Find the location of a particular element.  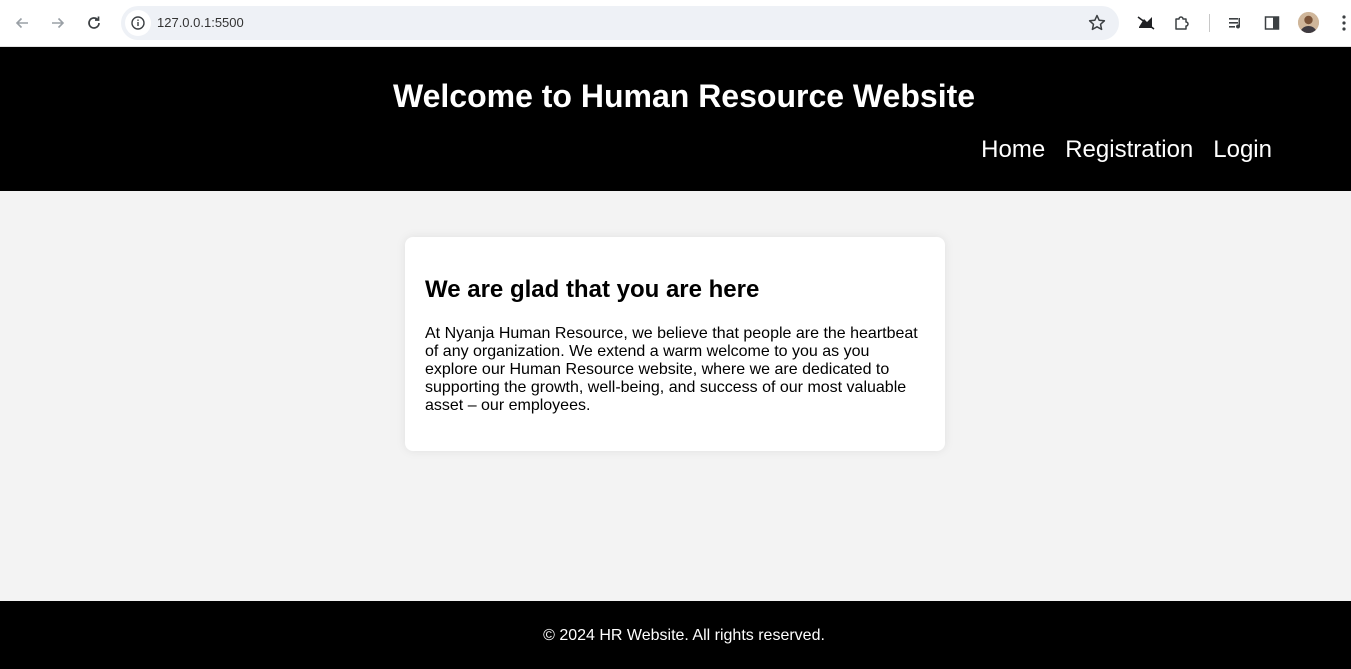

extension-icon is located at coordinates (1146, 23).